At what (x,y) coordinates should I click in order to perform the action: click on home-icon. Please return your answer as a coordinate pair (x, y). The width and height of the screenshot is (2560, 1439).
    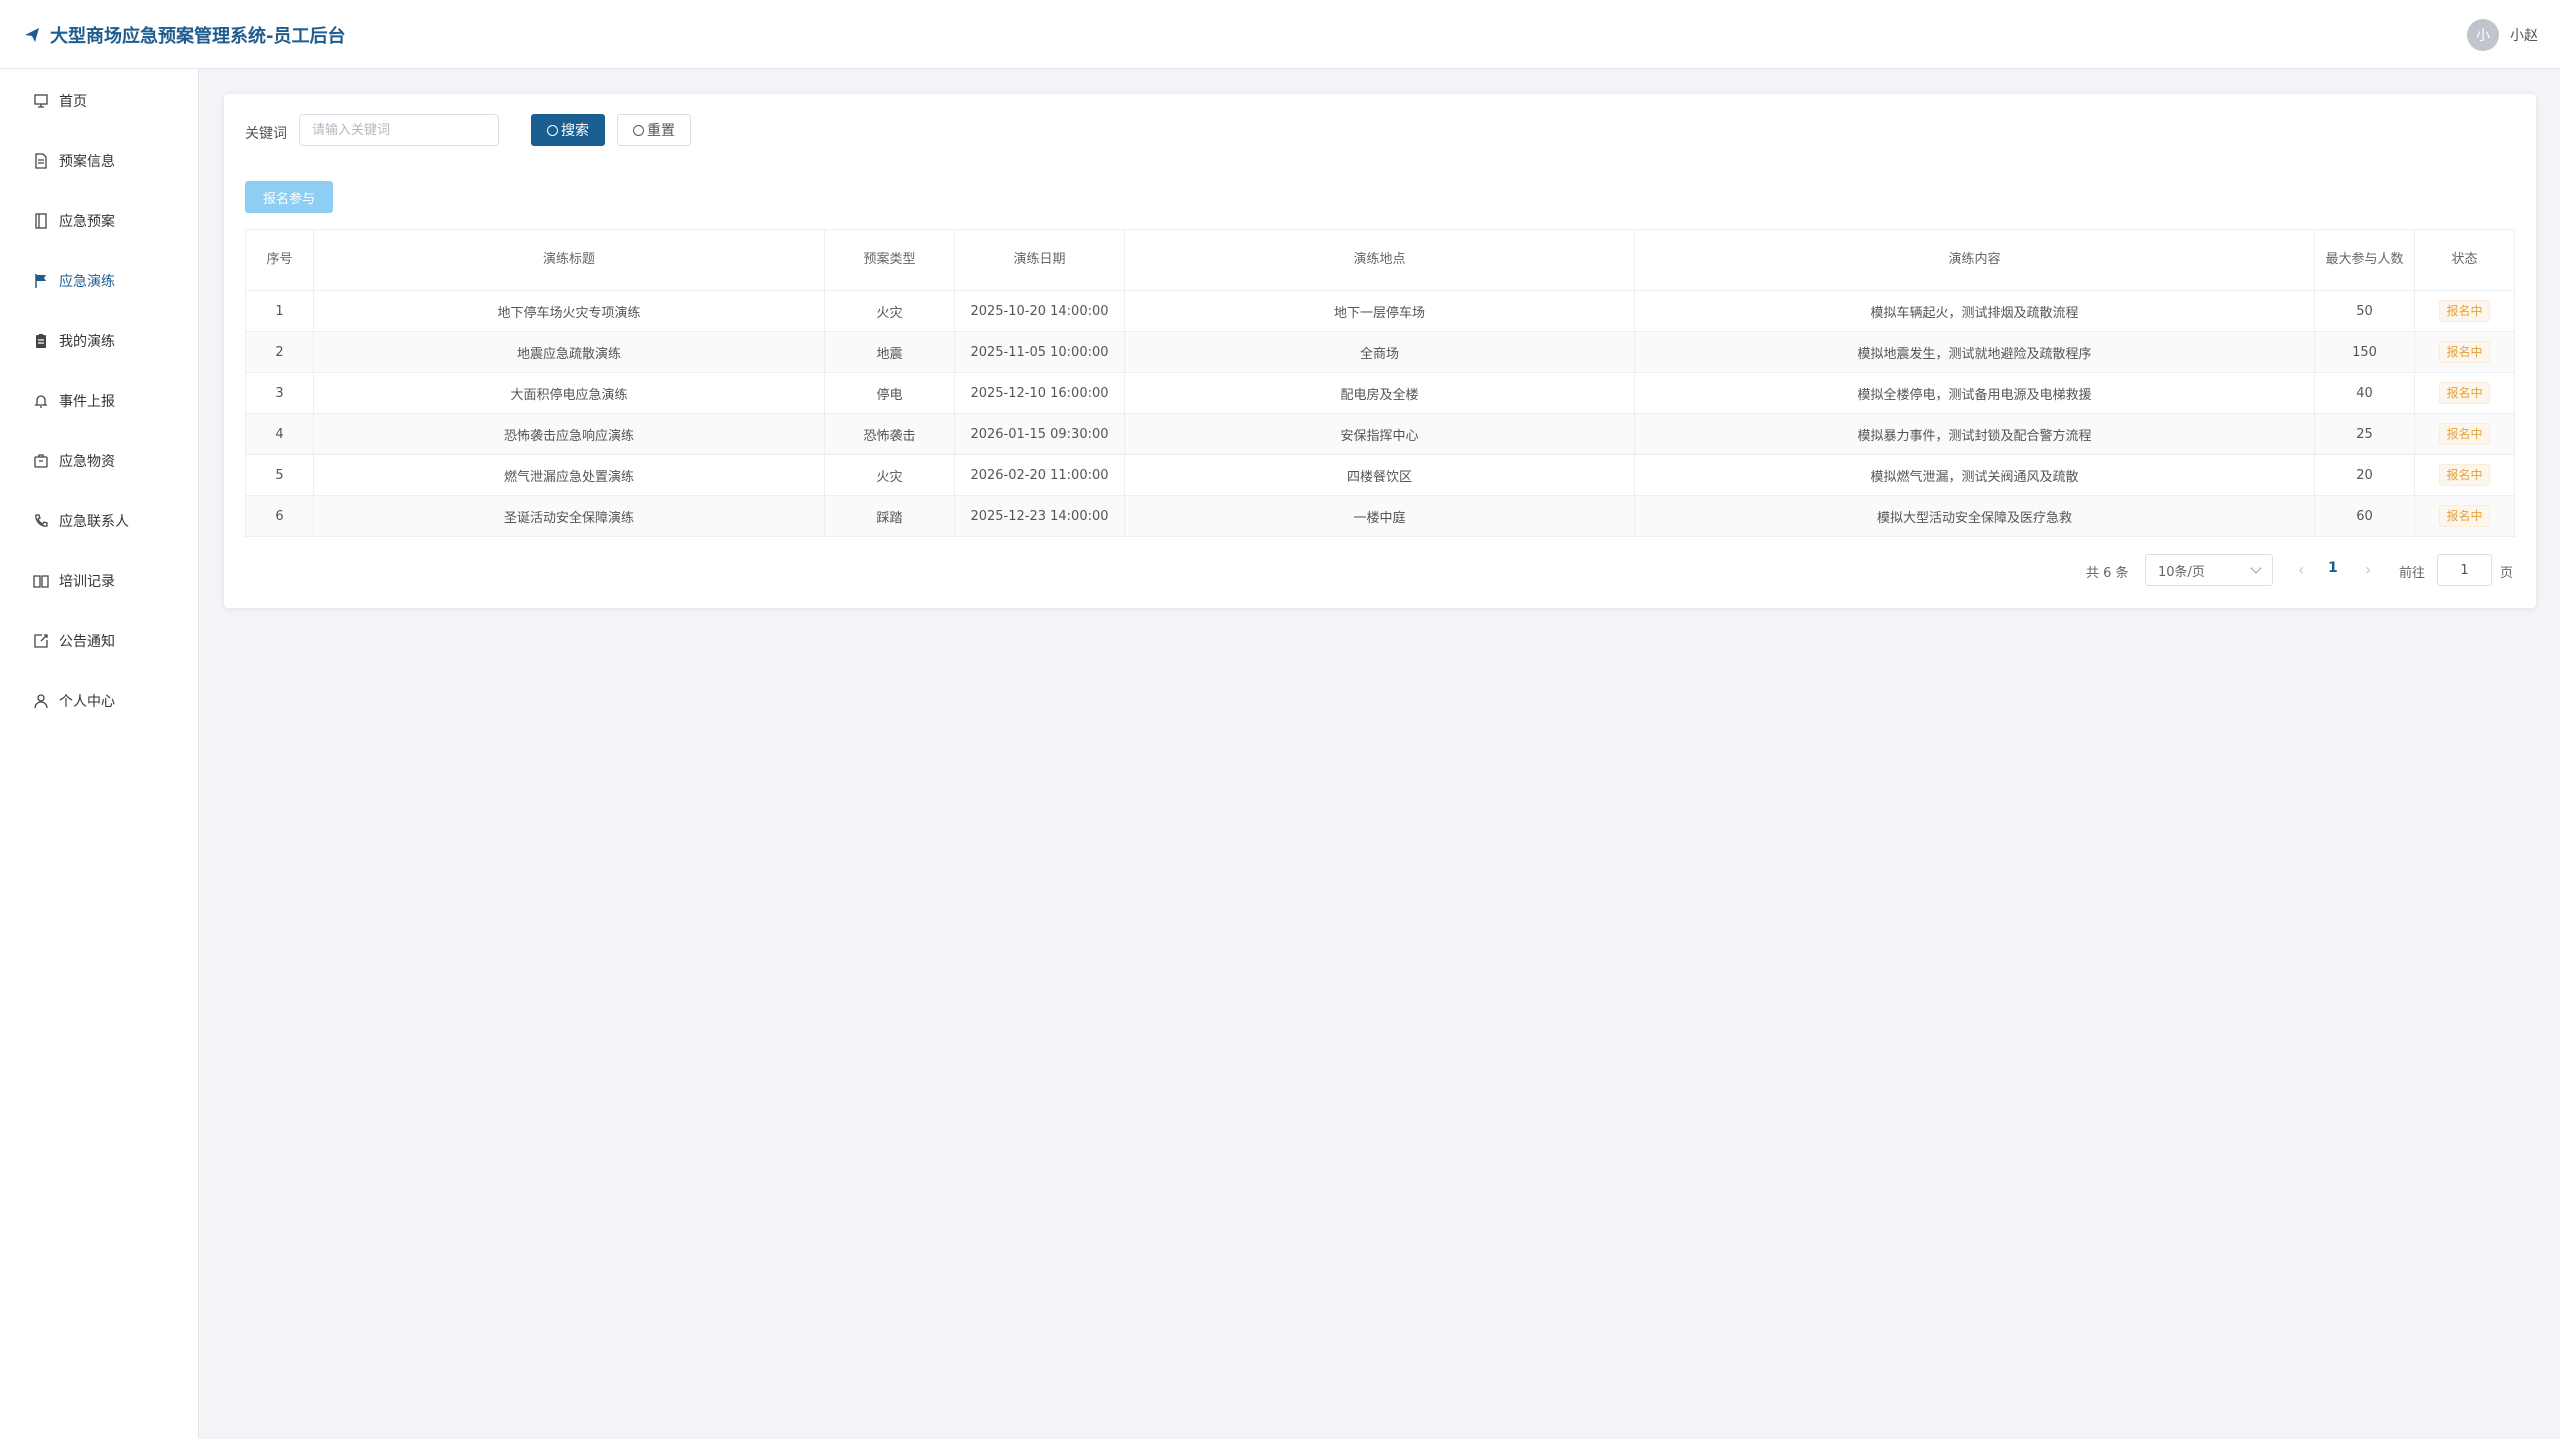
    Looking at the image, I should click on (41, 101).